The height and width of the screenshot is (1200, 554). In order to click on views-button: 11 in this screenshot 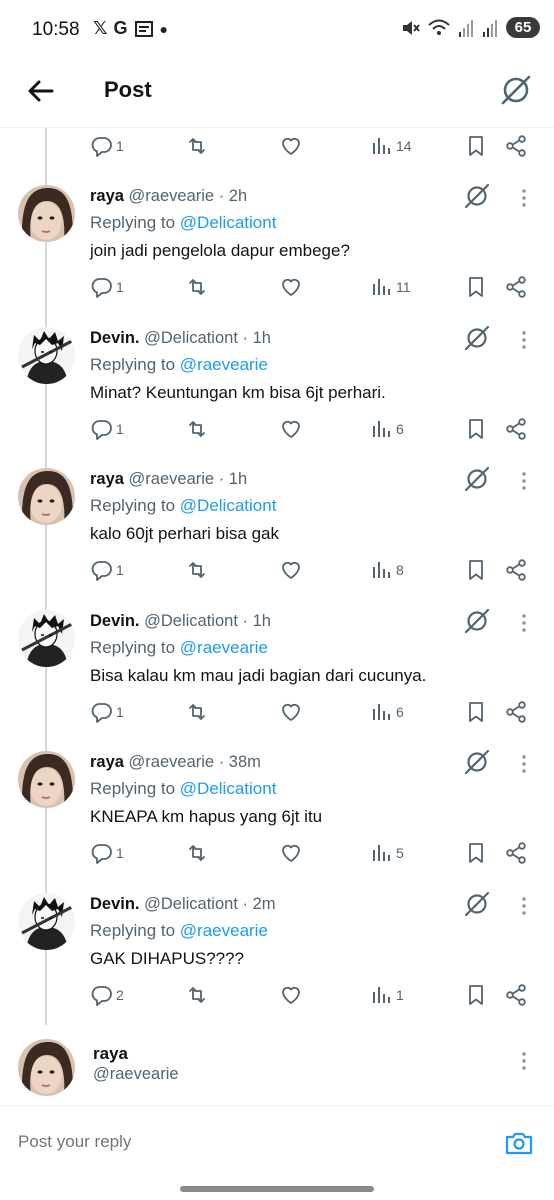, I will do `click(390, 287)`.